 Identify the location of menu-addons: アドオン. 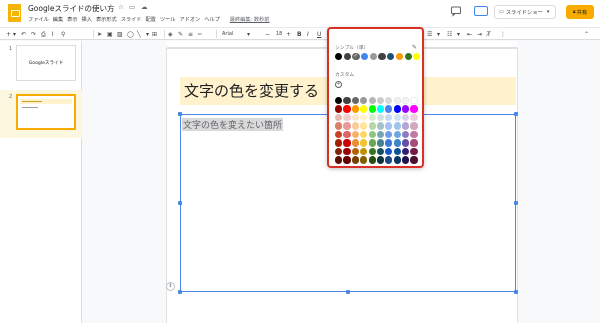
(189, 20).